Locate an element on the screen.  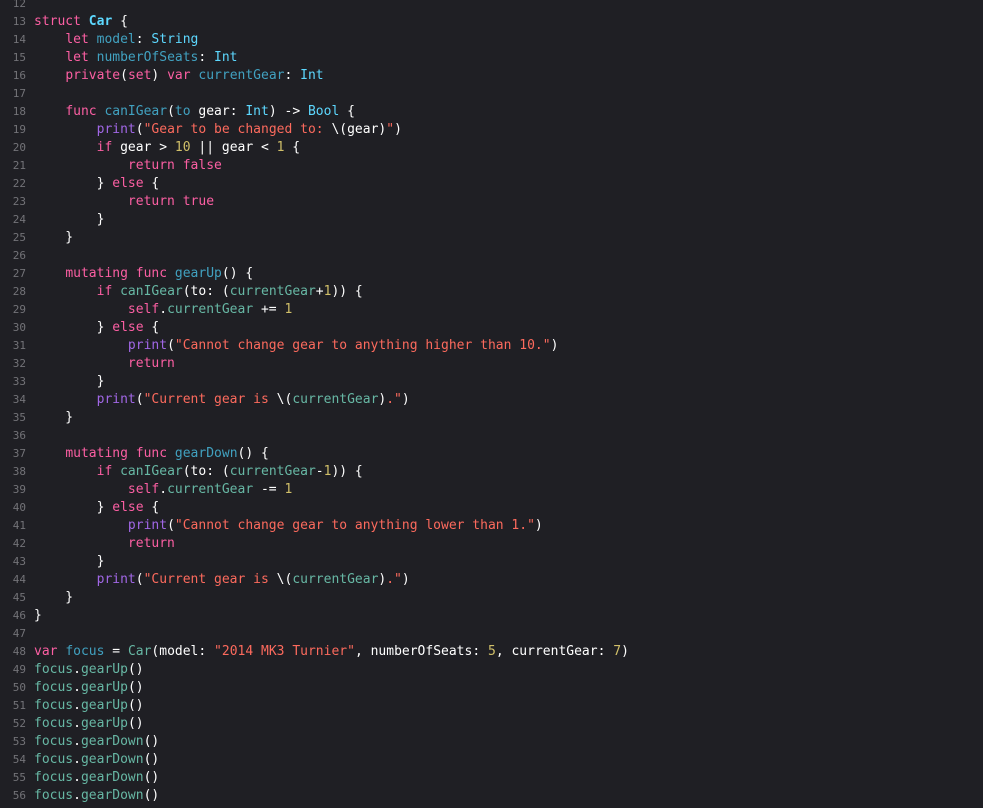
line-number: 13 is located at coordinates (19, 21).